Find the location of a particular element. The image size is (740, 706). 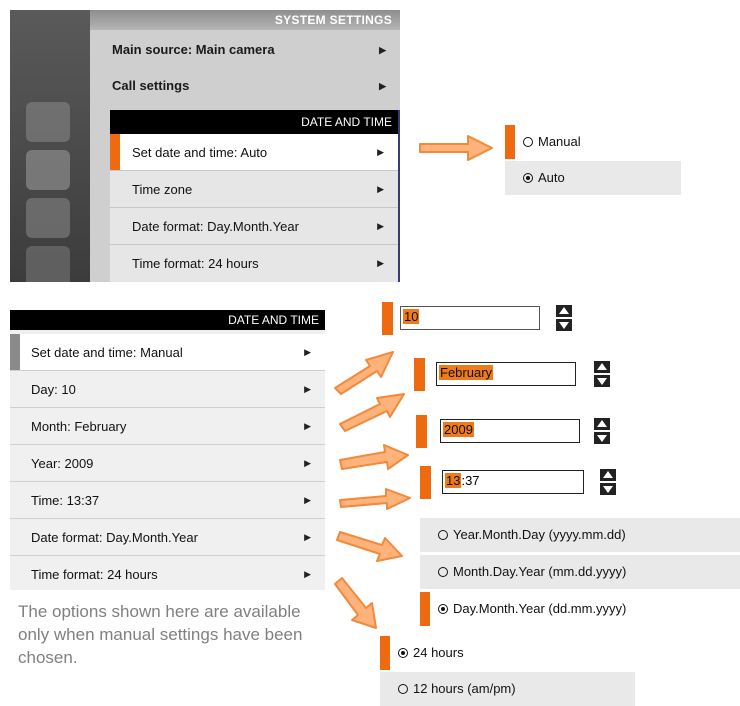

menu-item-label: Time zone is located at coordinates (162, 189).